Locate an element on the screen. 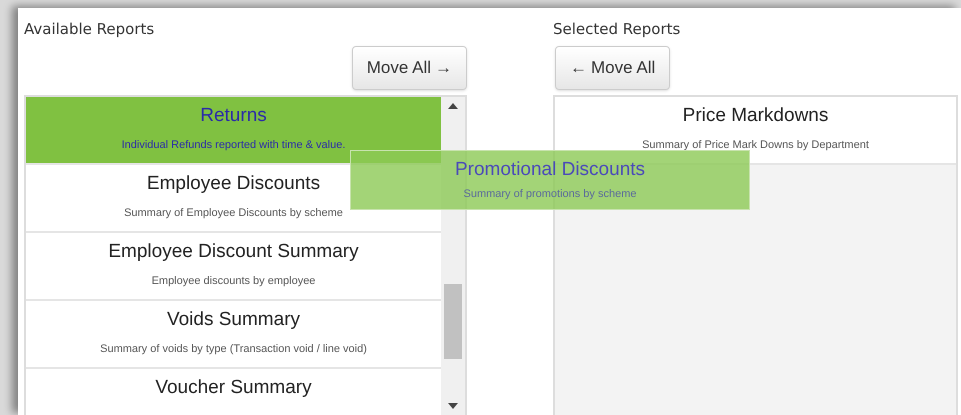  panel-heading: Selected Reports is located at coordinates (617, 28).